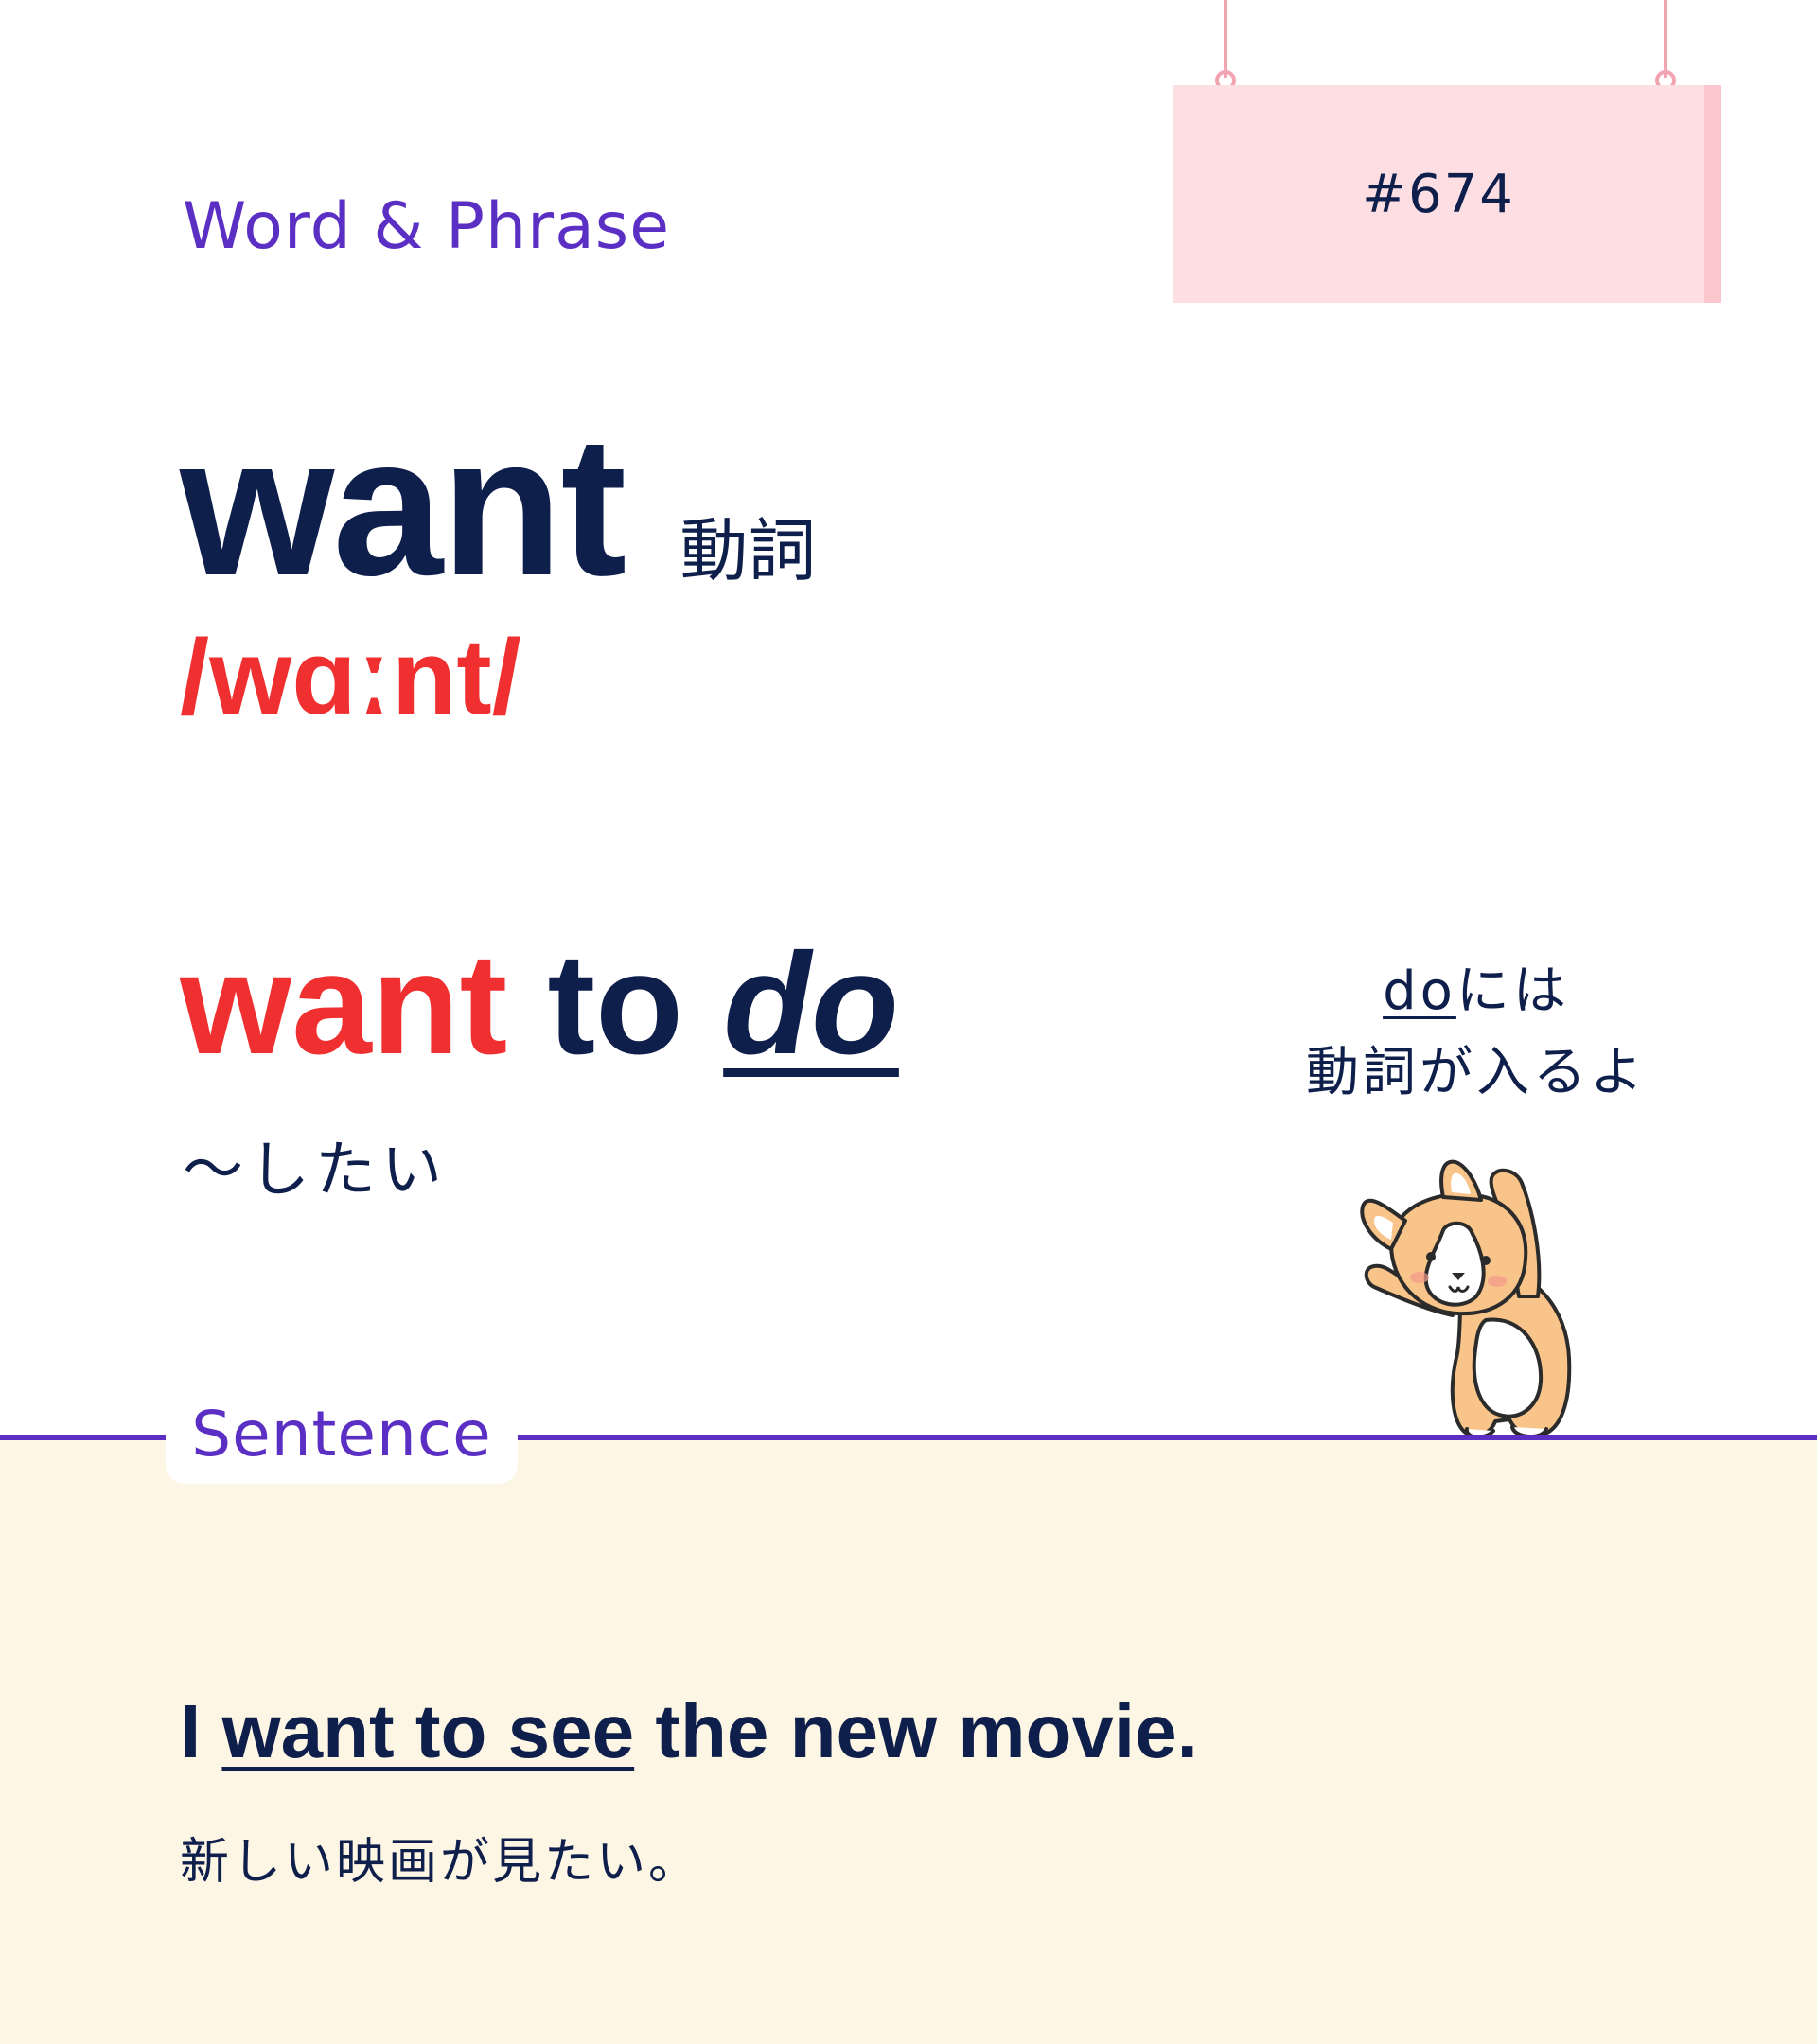 The height and width of the screenshot is (2044, 1817). What do you see at coordinates (748, 550) in the screenshot?
I see `part-of-speech: 動詞` at bounding box center [748, 550].